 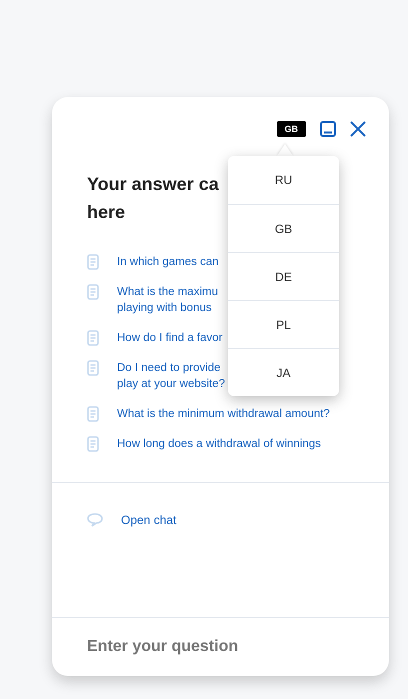 I want to click on question-link: Do I need to provide, so click(x=169, y=368).